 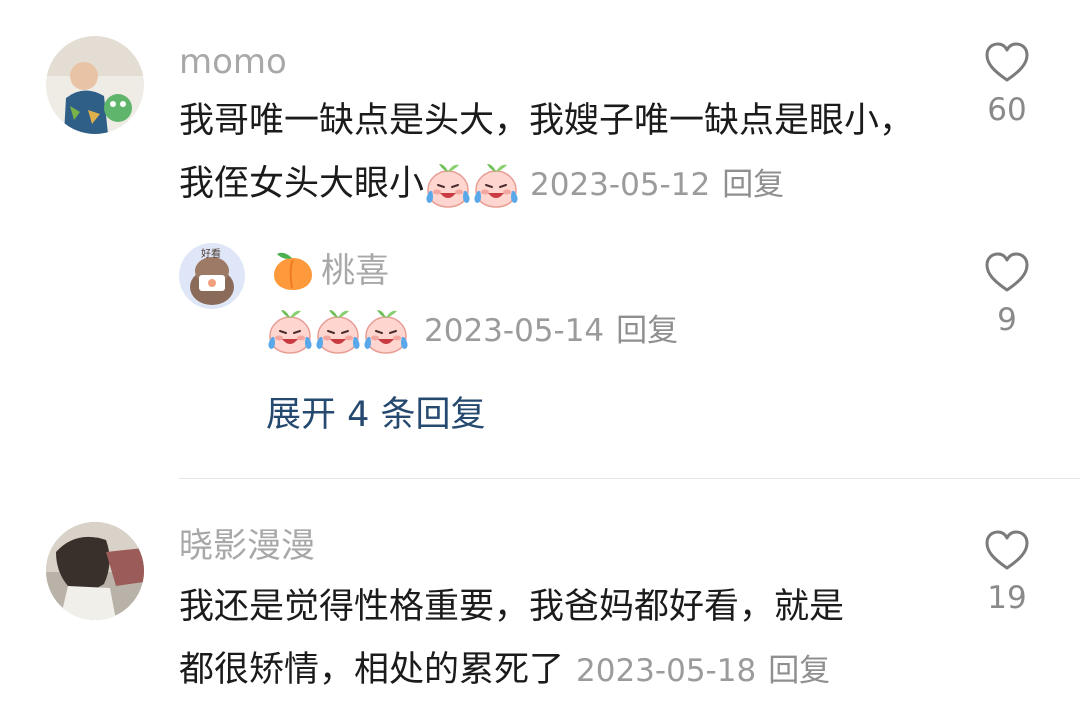 I want to click on comment-date: 2023-05-12, so click(x=620, y=185).